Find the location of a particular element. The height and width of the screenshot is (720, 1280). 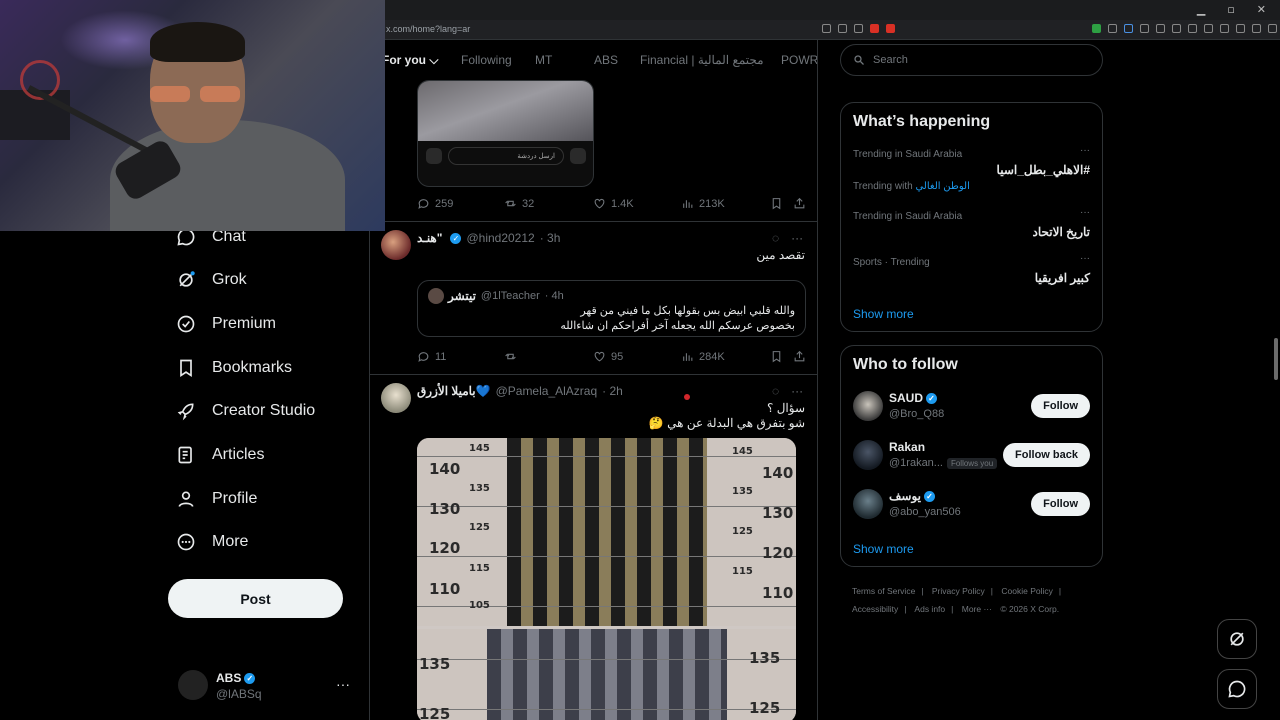

footer-link: Privacy Policy is located at coordinates (958, 591).